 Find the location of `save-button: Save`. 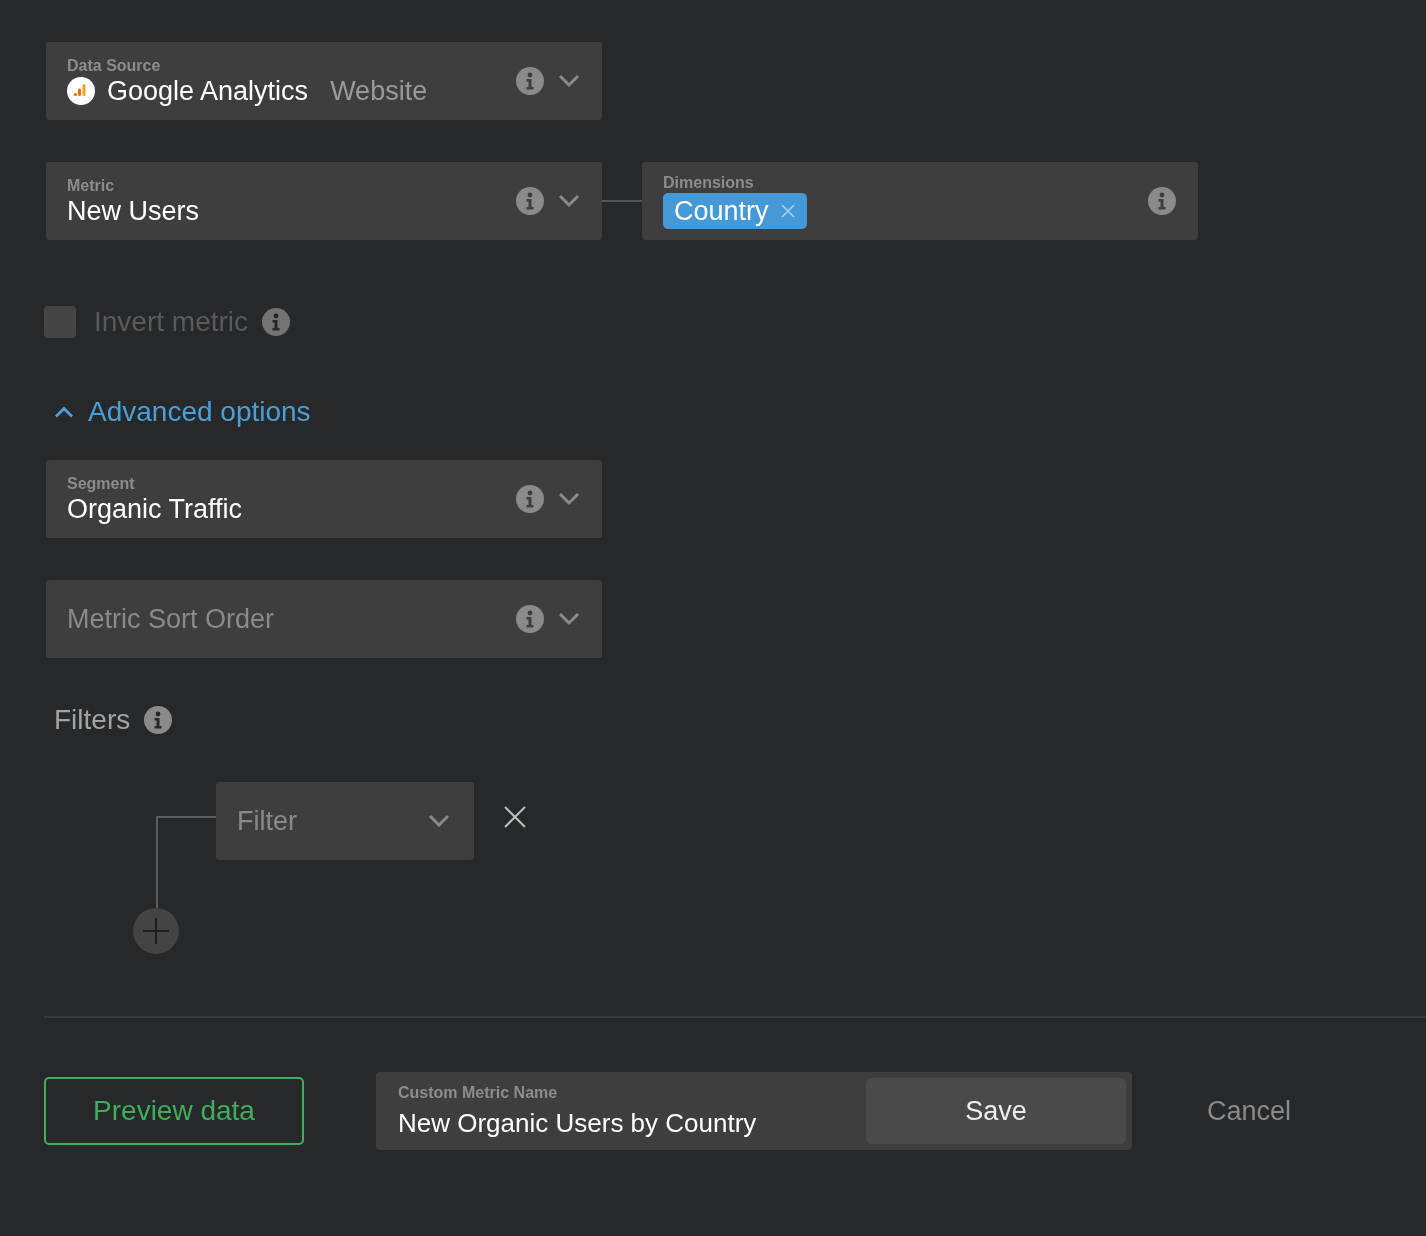

save-button: Save is located at coordinates (996, 1111).